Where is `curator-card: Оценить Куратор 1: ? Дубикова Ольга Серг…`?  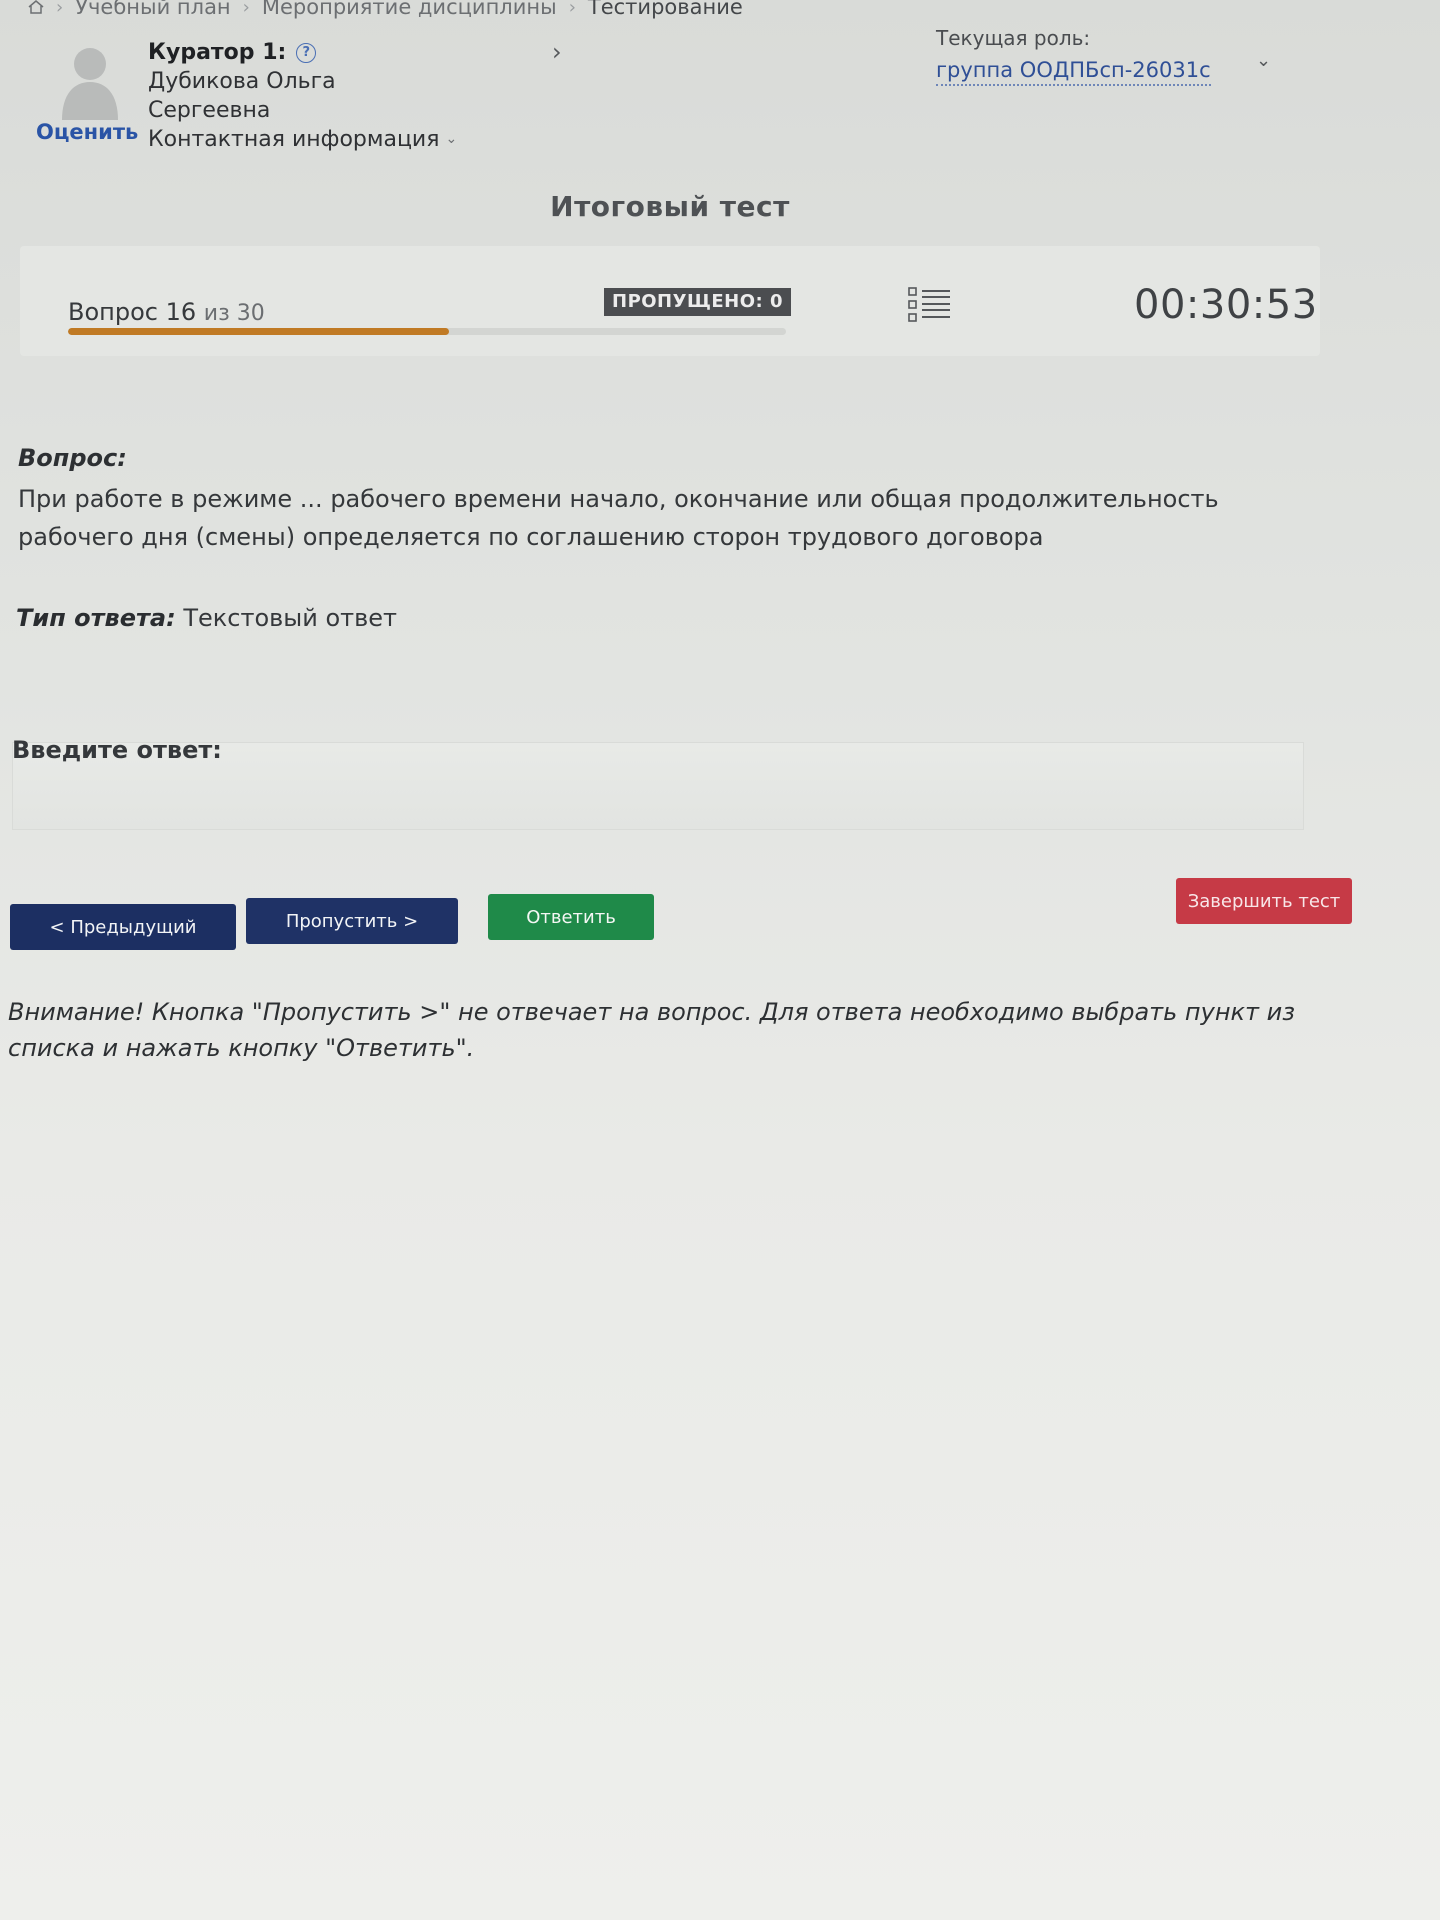 curator-card: Оценить Куратор 1: ? Дубикова Ольга Серг… is located at coordinates (316, 98).